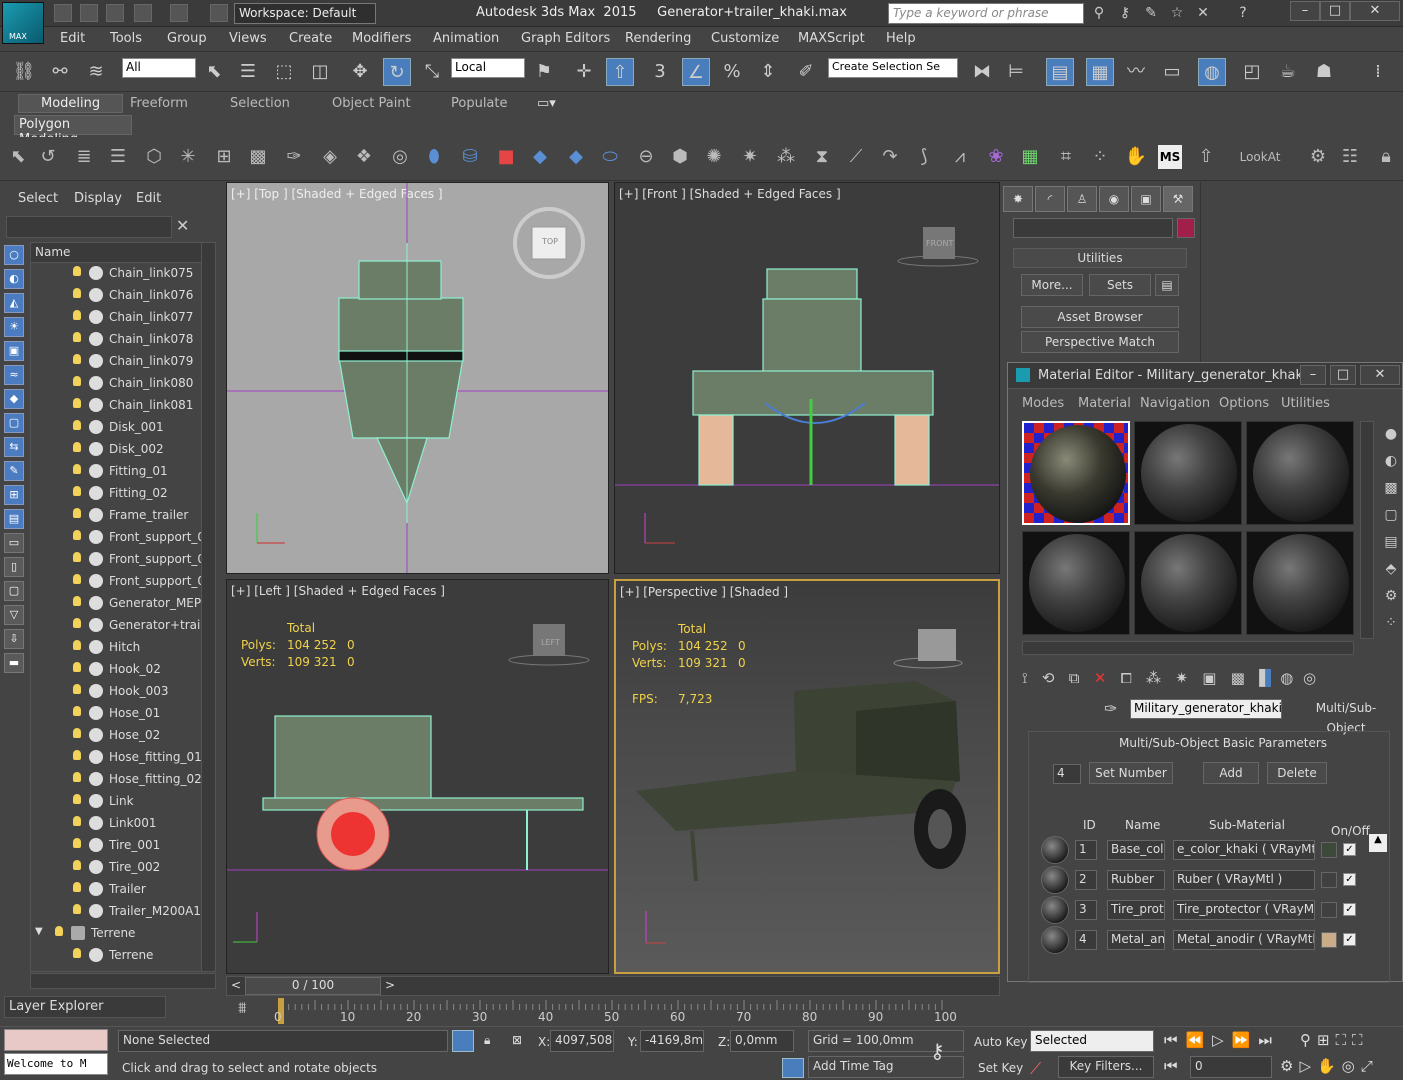 Image resolution: width=1403 pixels, height=1080 pixels. Describe the element at coordinates (208, 607) in the screenshot. I see `explorer-scrollbar` at that location.